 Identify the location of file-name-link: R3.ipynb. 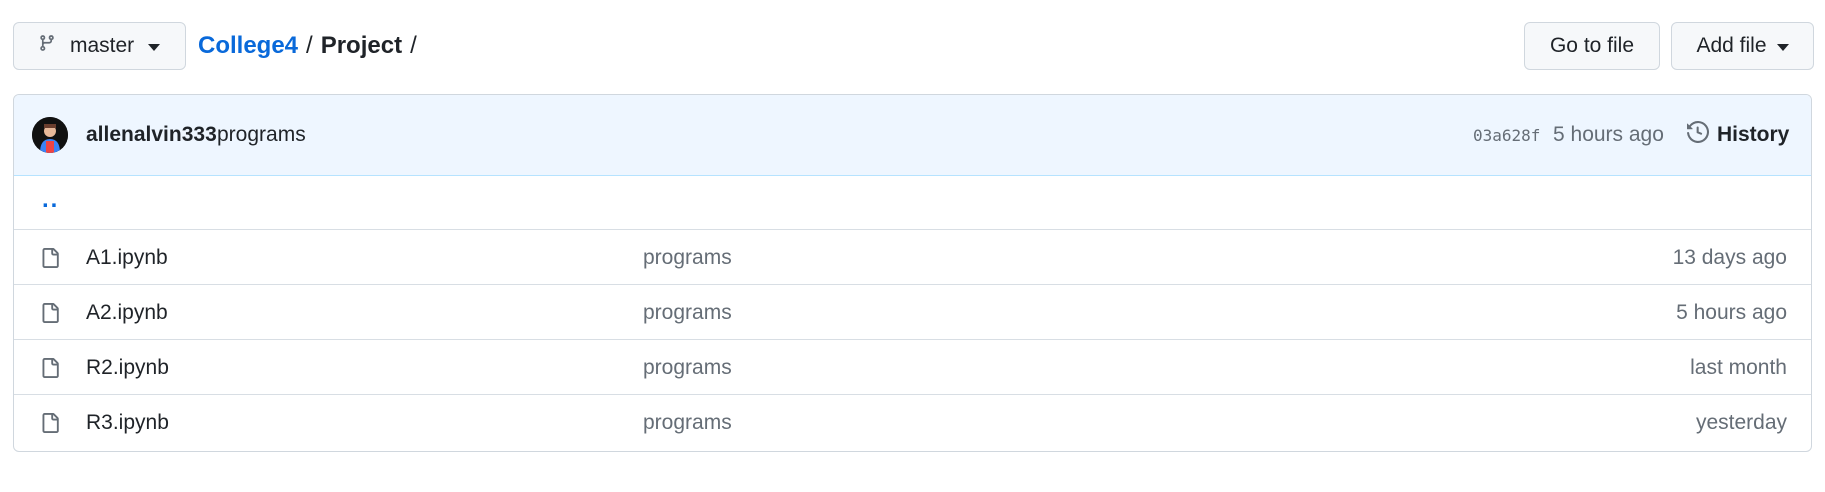
(127, 423).